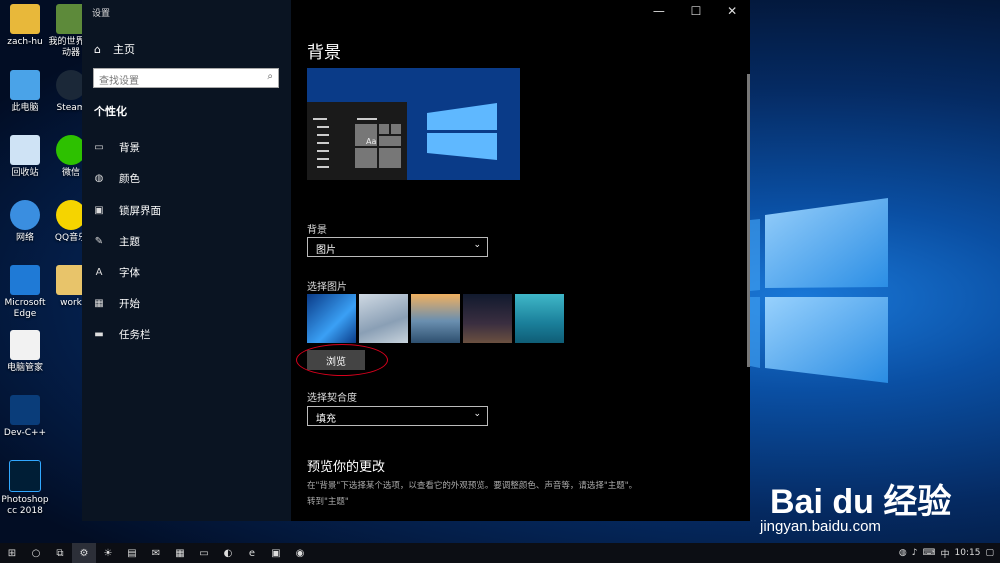  Describe the element at coordinates (945, 553) in the screenshot. I see `ime-indicator: 中` at that location.